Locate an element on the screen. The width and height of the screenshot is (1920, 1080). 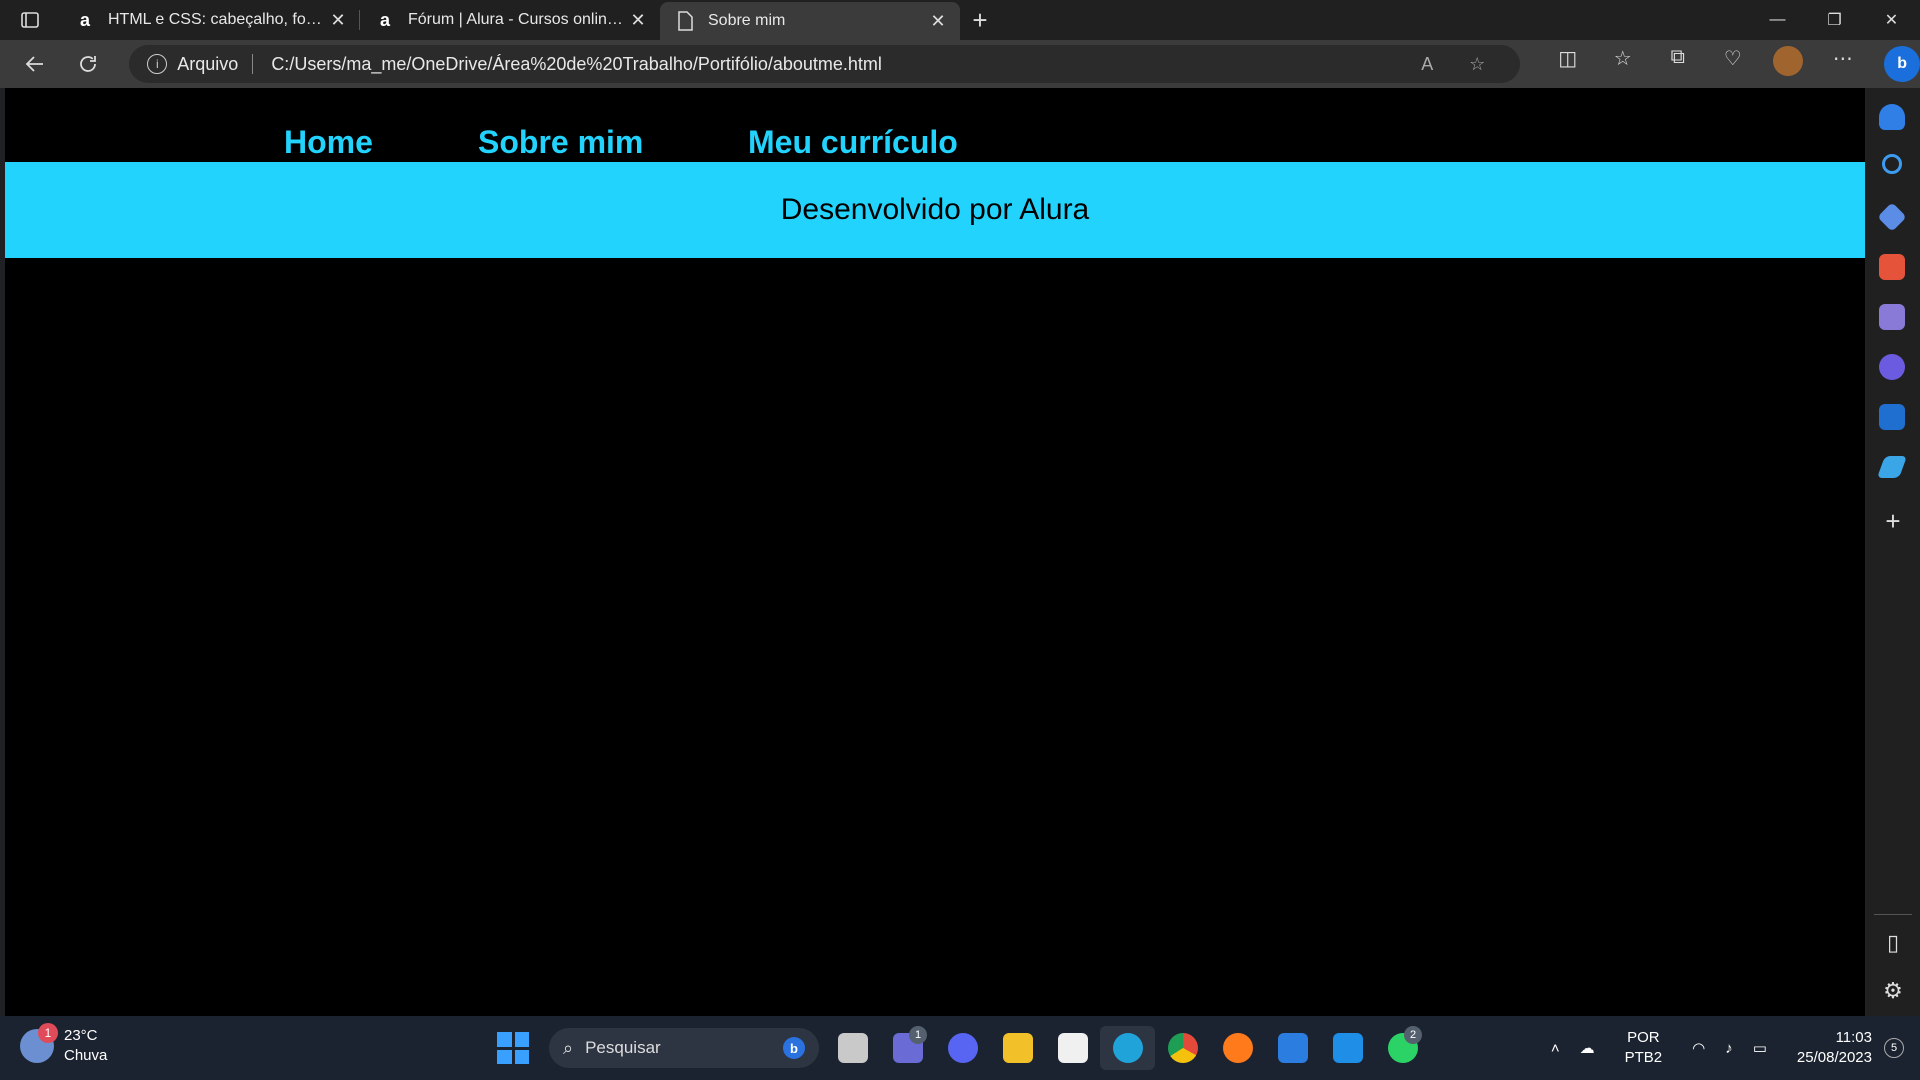
window-controls: — ❐ ✕ is located at coordinates (1834, 20).